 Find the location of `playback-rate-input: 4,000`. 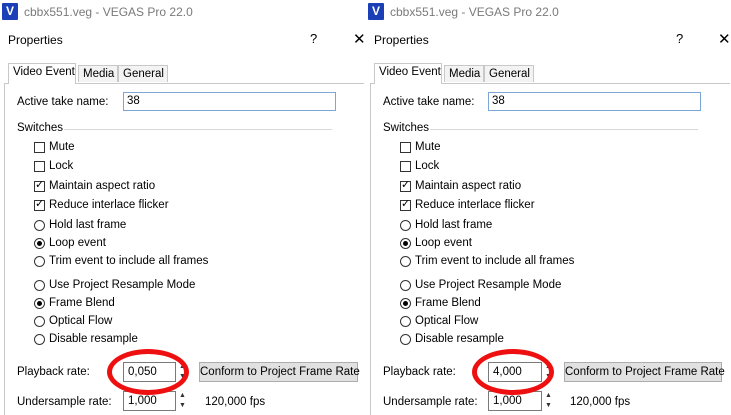

playback-rate-input: 4,000 is located at coordinates (515, 372).